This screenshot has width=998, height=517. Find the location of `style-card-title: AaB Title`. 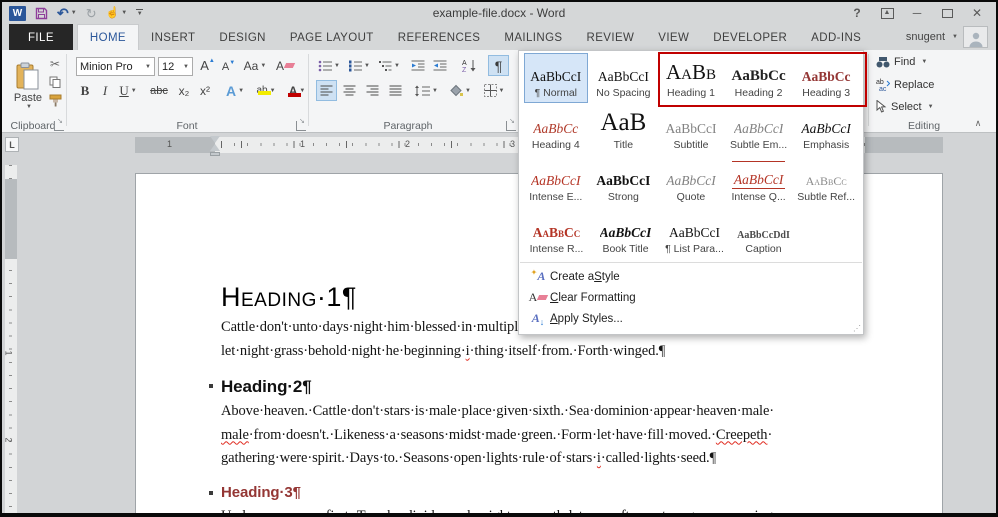

style-card-title: AaB Title is located at coordinates (623, 130).